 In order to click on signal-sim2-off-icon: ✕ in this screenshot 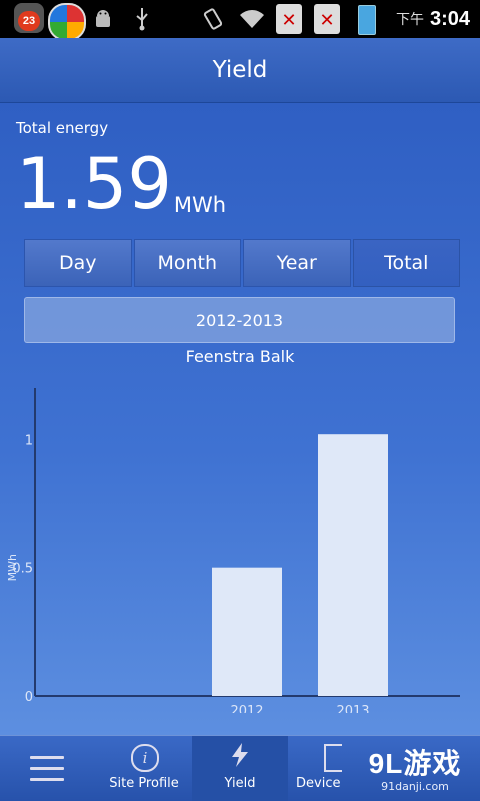, I will do `click(327, 19)`.